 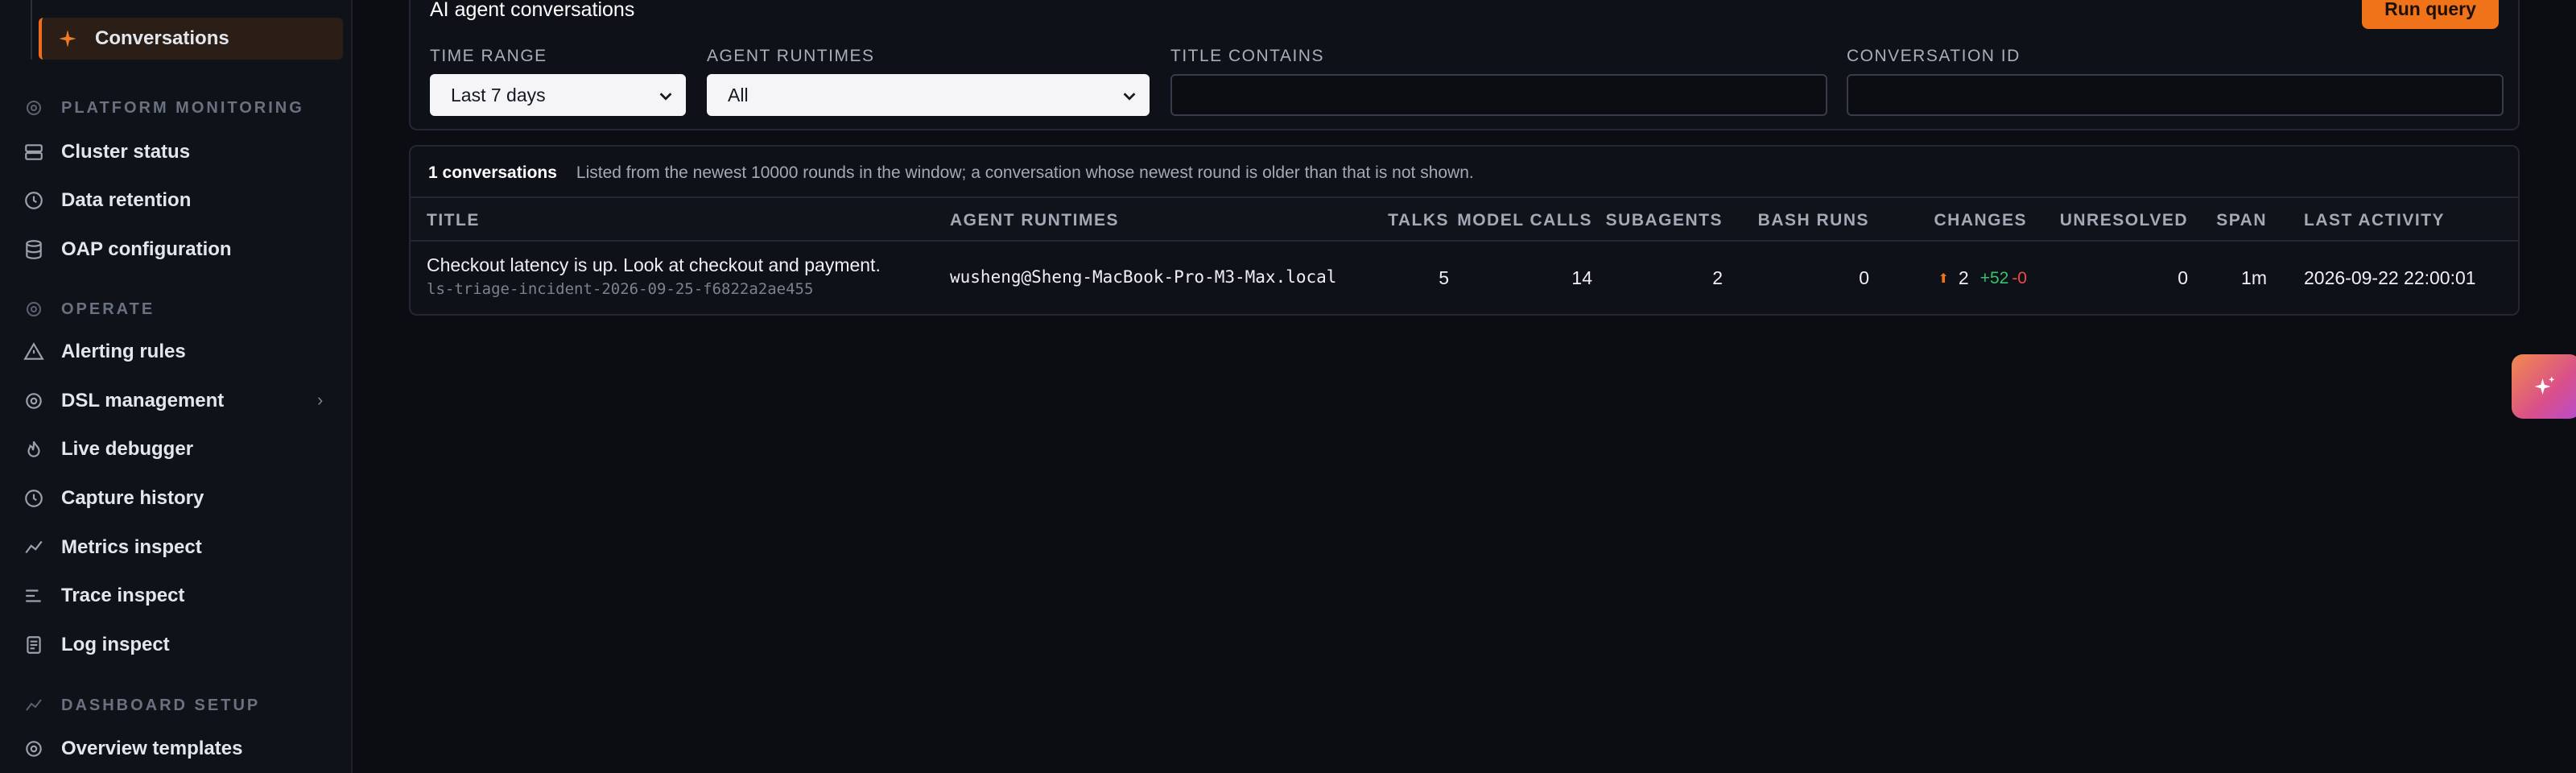 What do you see at coordinates (1247, 56) in the screenshot?
I see `title-contains-label: TITLE CONTAINS` at bounding box center [1247, 56].